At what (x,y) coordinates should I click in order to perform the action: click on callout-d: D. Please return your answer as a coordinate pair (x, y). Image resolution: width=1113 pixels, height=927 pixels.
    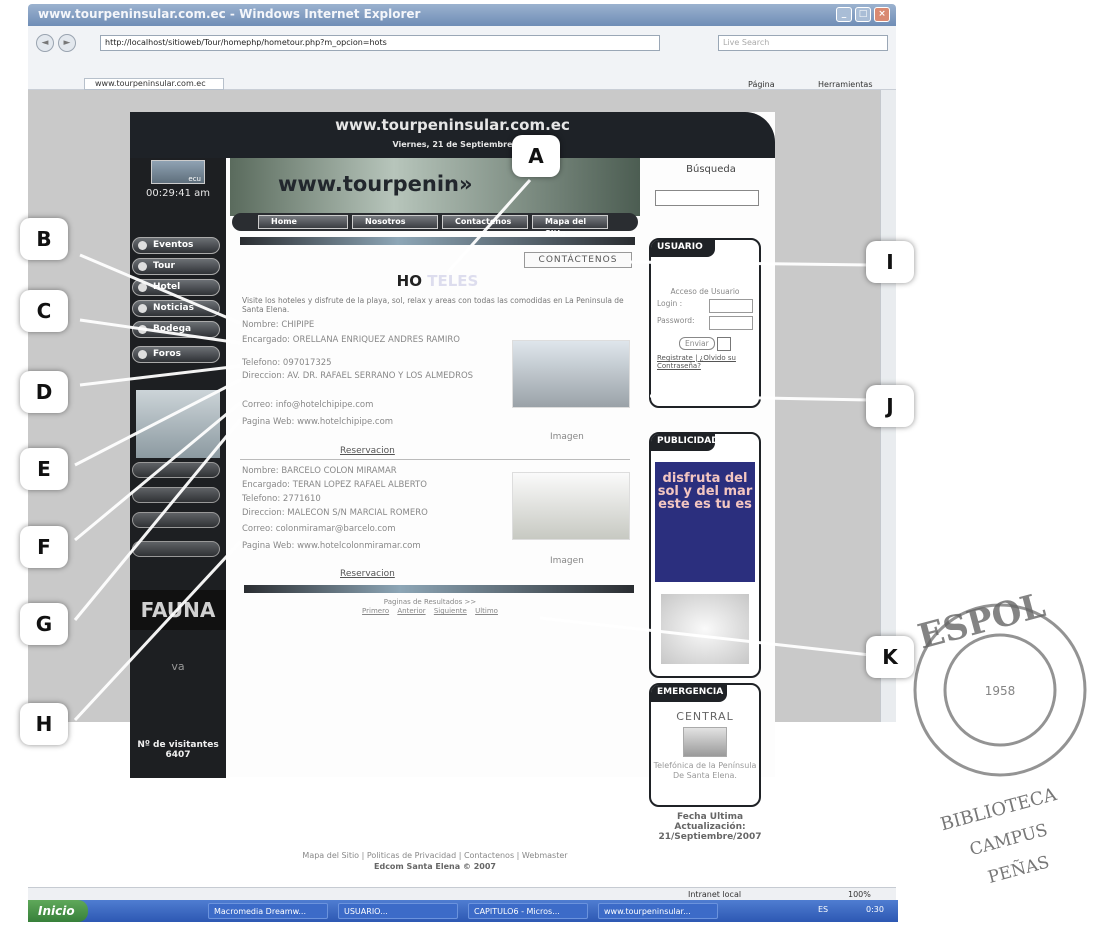
    Looking at the image, I should click on (44, 392).